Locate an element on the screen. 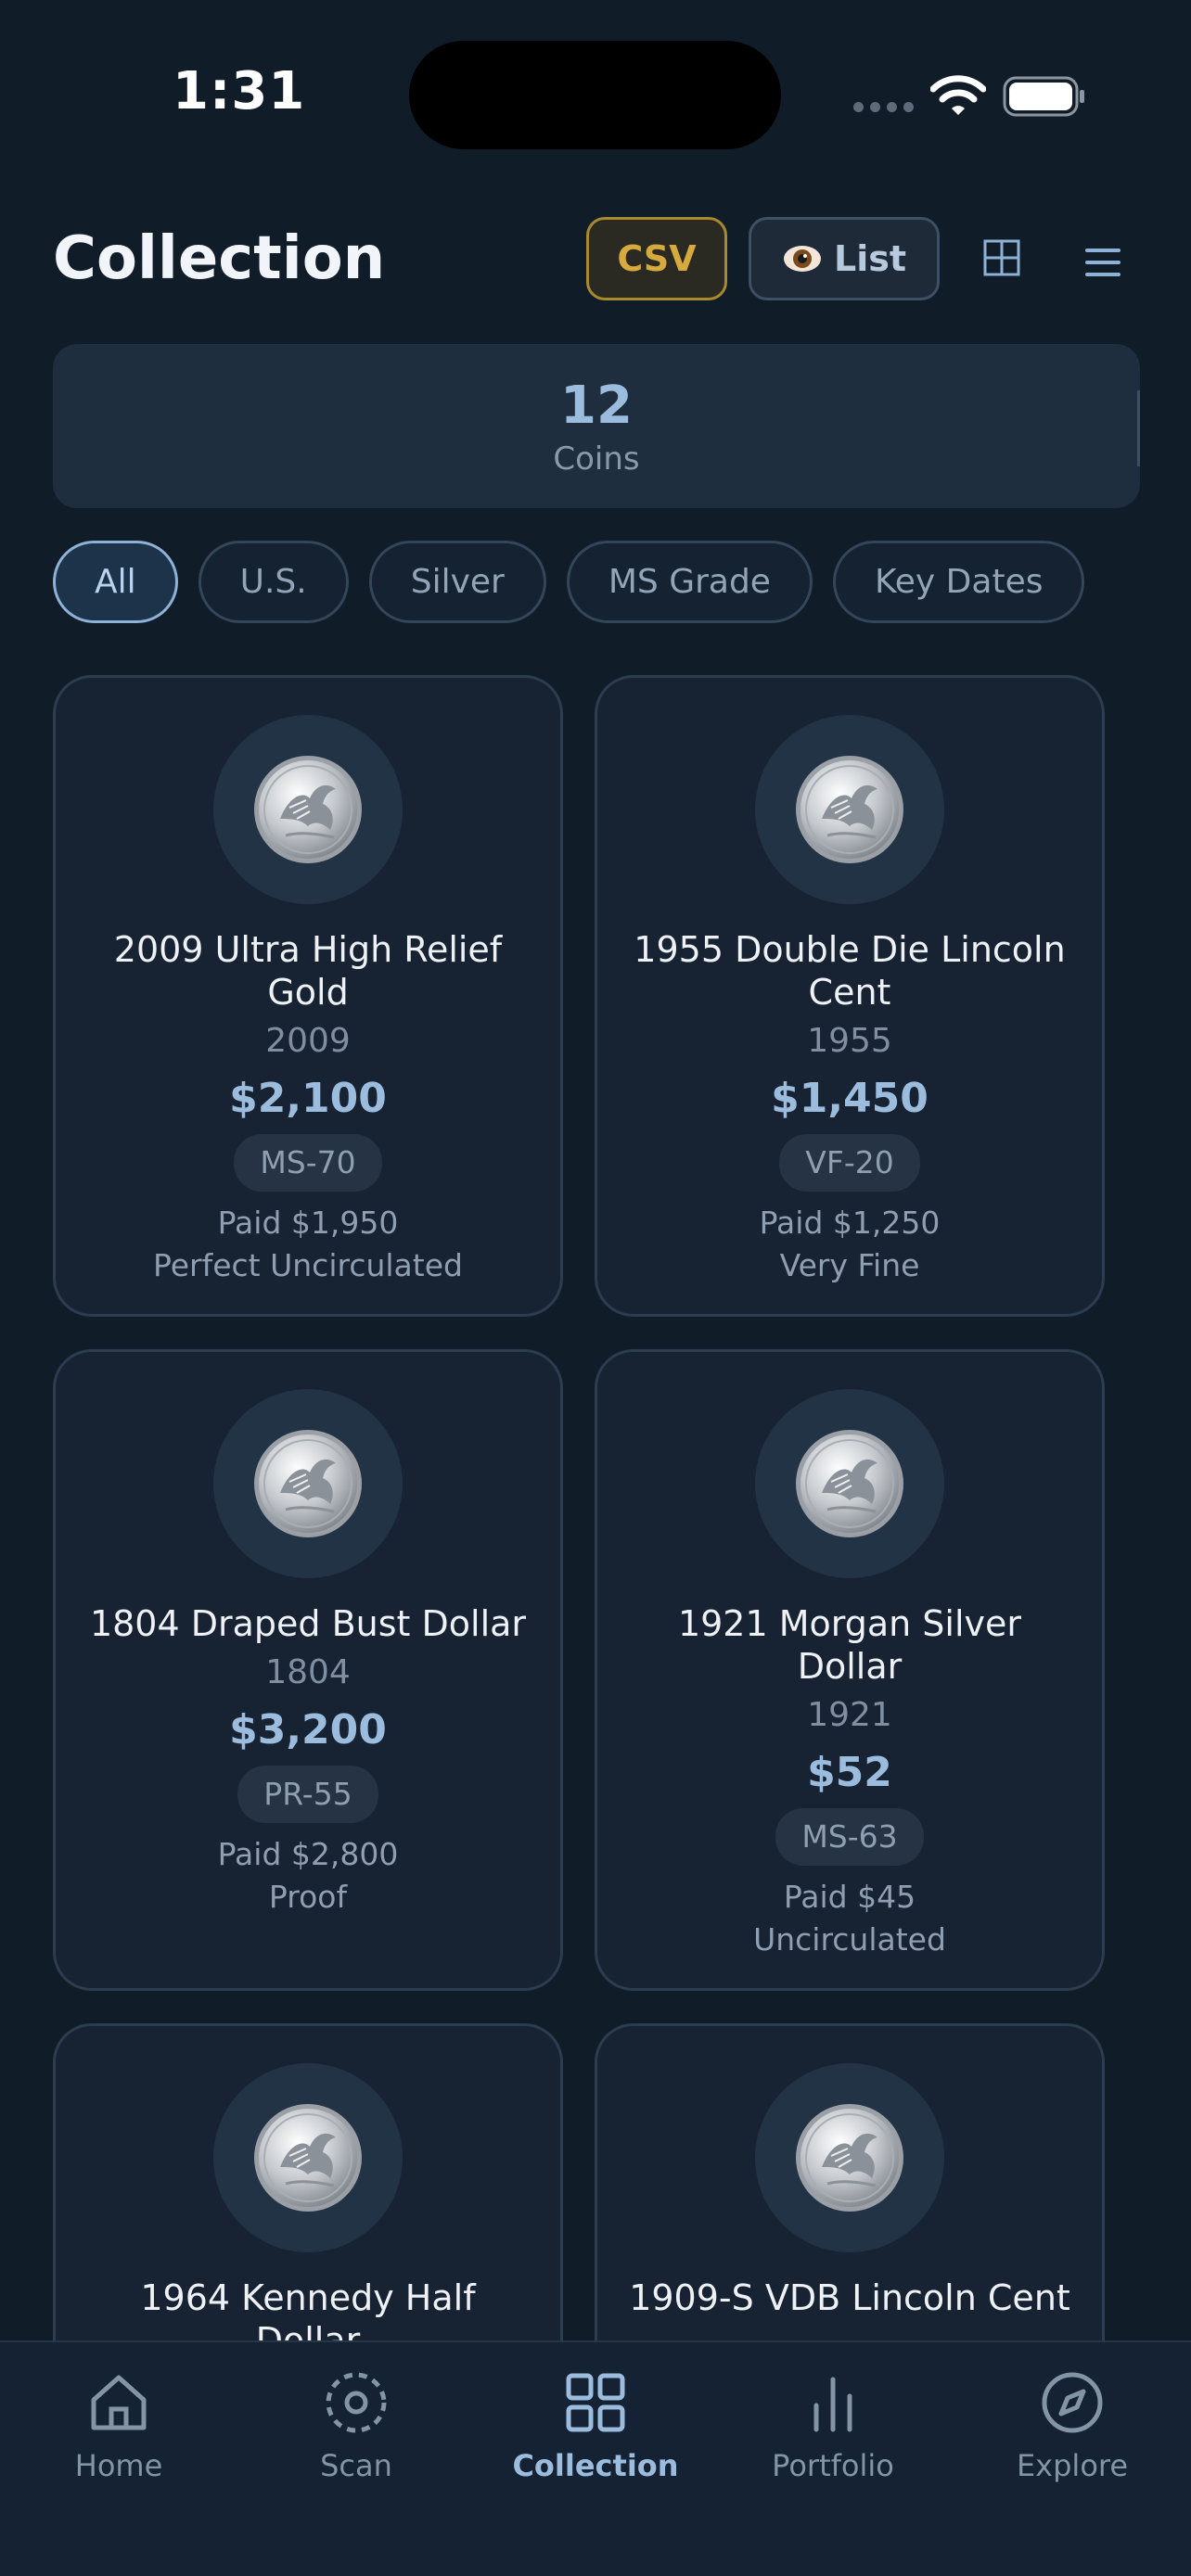 The image size is (1191, 2576). dynamic-island is located at coordinates (595, 95).